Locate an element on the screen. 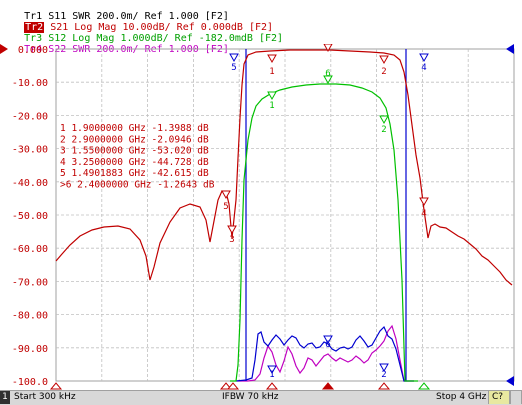  marker-flag-3: 3 is located at coordinates (232, 235).